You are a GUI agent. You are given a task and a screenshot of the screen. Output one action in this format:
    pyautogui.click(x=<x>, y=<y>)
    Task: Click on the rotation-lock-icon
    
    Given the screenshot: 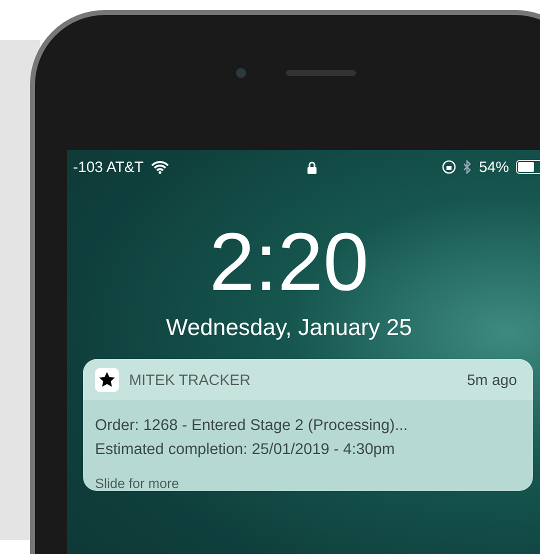 What is the action you would take?
    pyautogui.click(x=449, y=167)
    